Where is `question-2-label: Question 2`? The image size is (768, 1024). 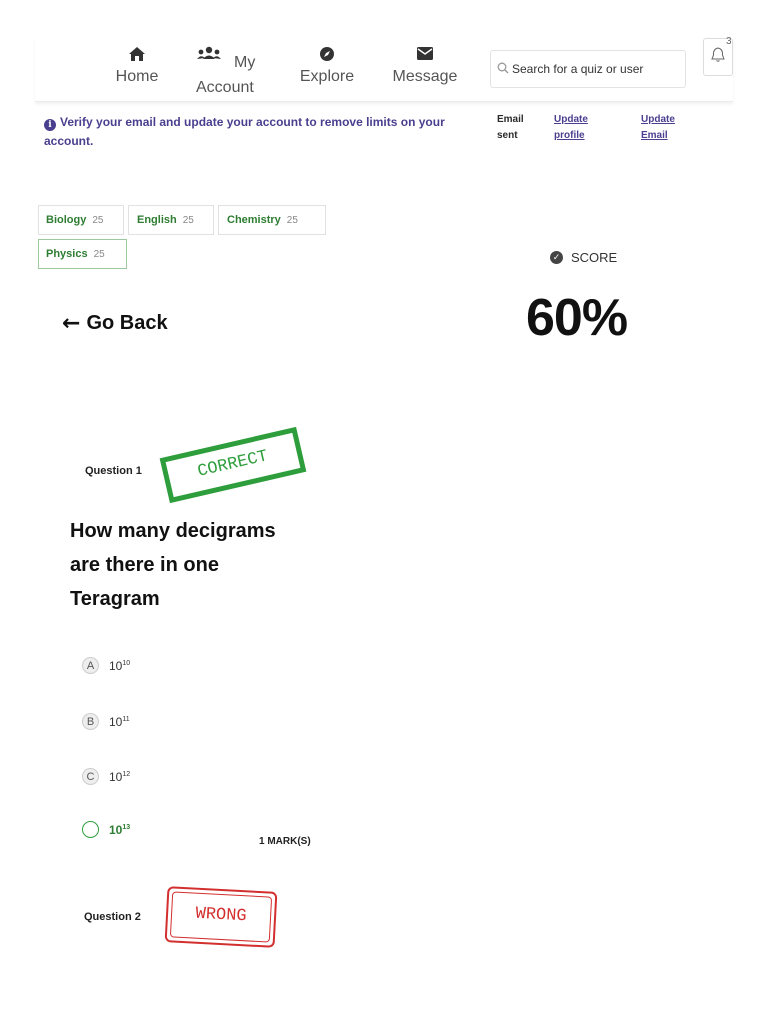
question-2-label: Question 2 is located at coordinates (112, 917).